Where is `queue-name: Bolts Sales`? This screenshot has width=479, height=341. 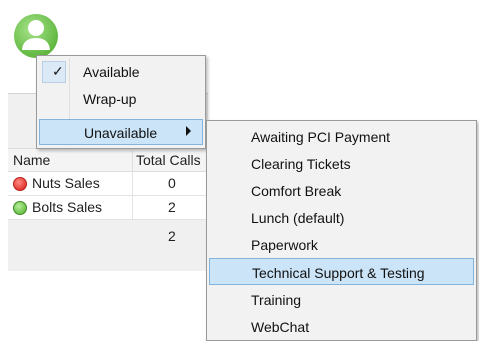
queue-name: Bolts Sales is located at coordinates (67, 207).